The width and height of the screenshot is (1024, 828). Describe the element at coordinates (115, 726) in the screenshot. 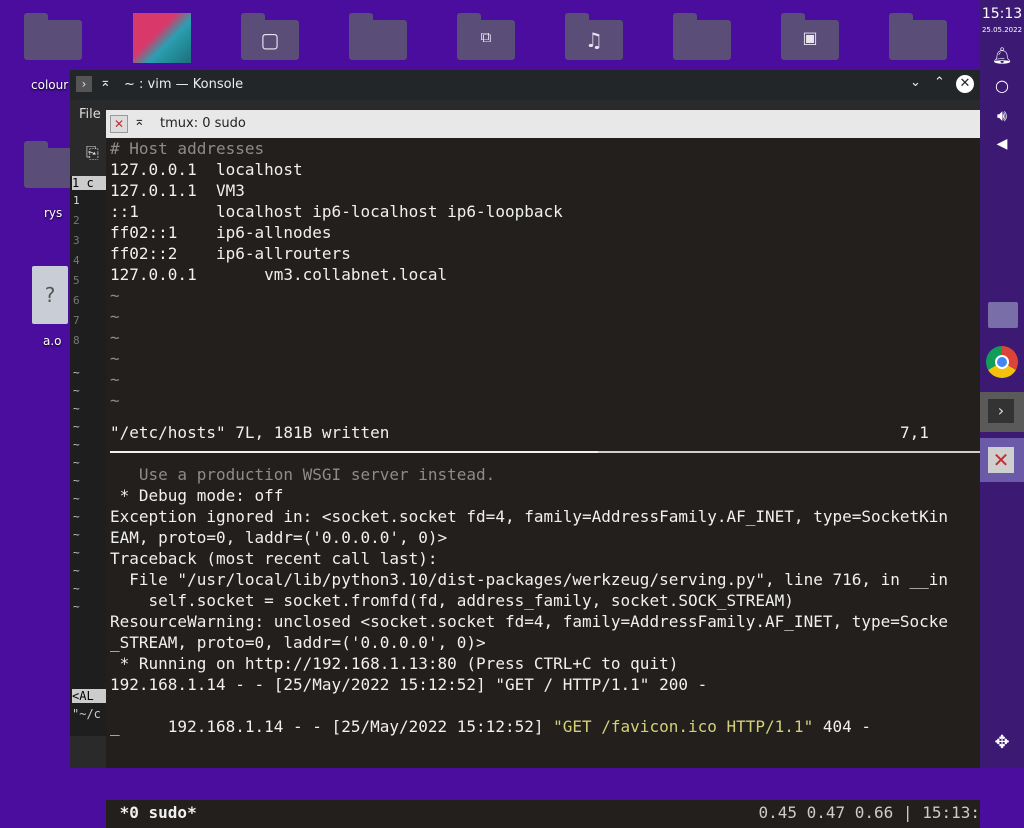

I see `cursor: _` at that location.